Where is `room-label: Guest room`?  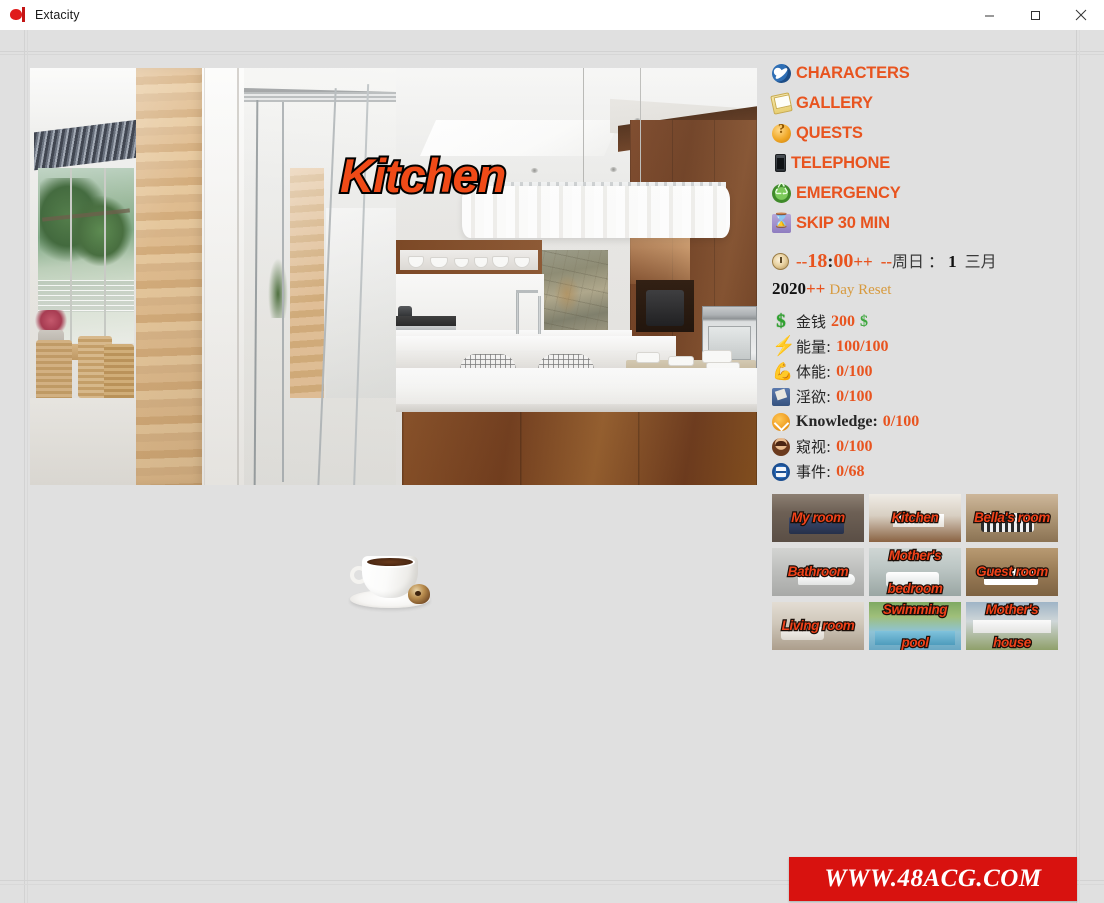
room-label: Guest room is located at coordinates (1012, 572).